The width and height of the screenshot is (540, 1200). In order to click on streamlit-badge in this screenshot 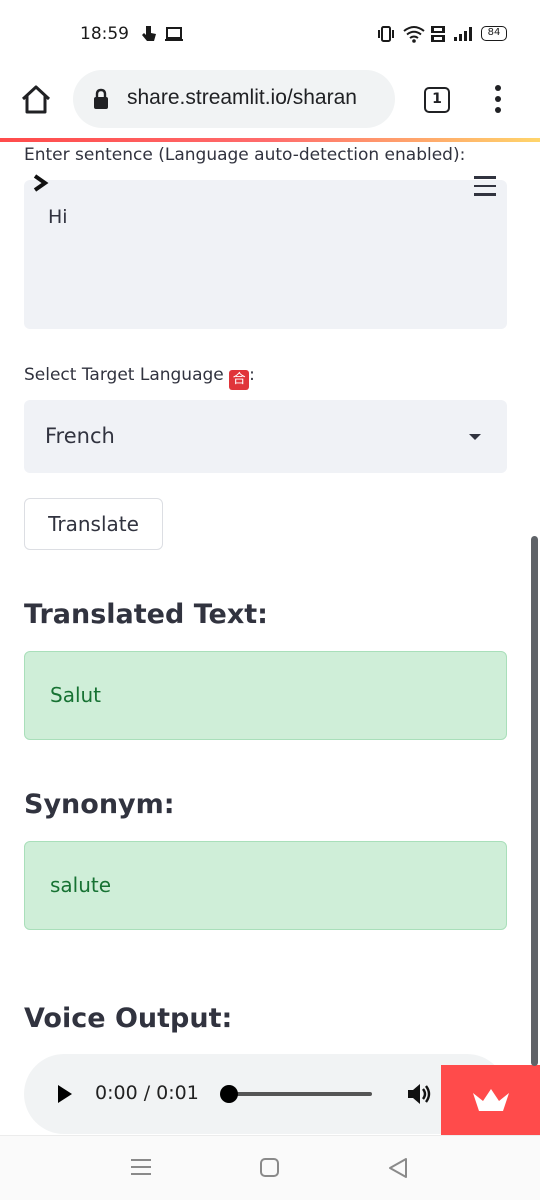, I will do `click(490, 1100)`.